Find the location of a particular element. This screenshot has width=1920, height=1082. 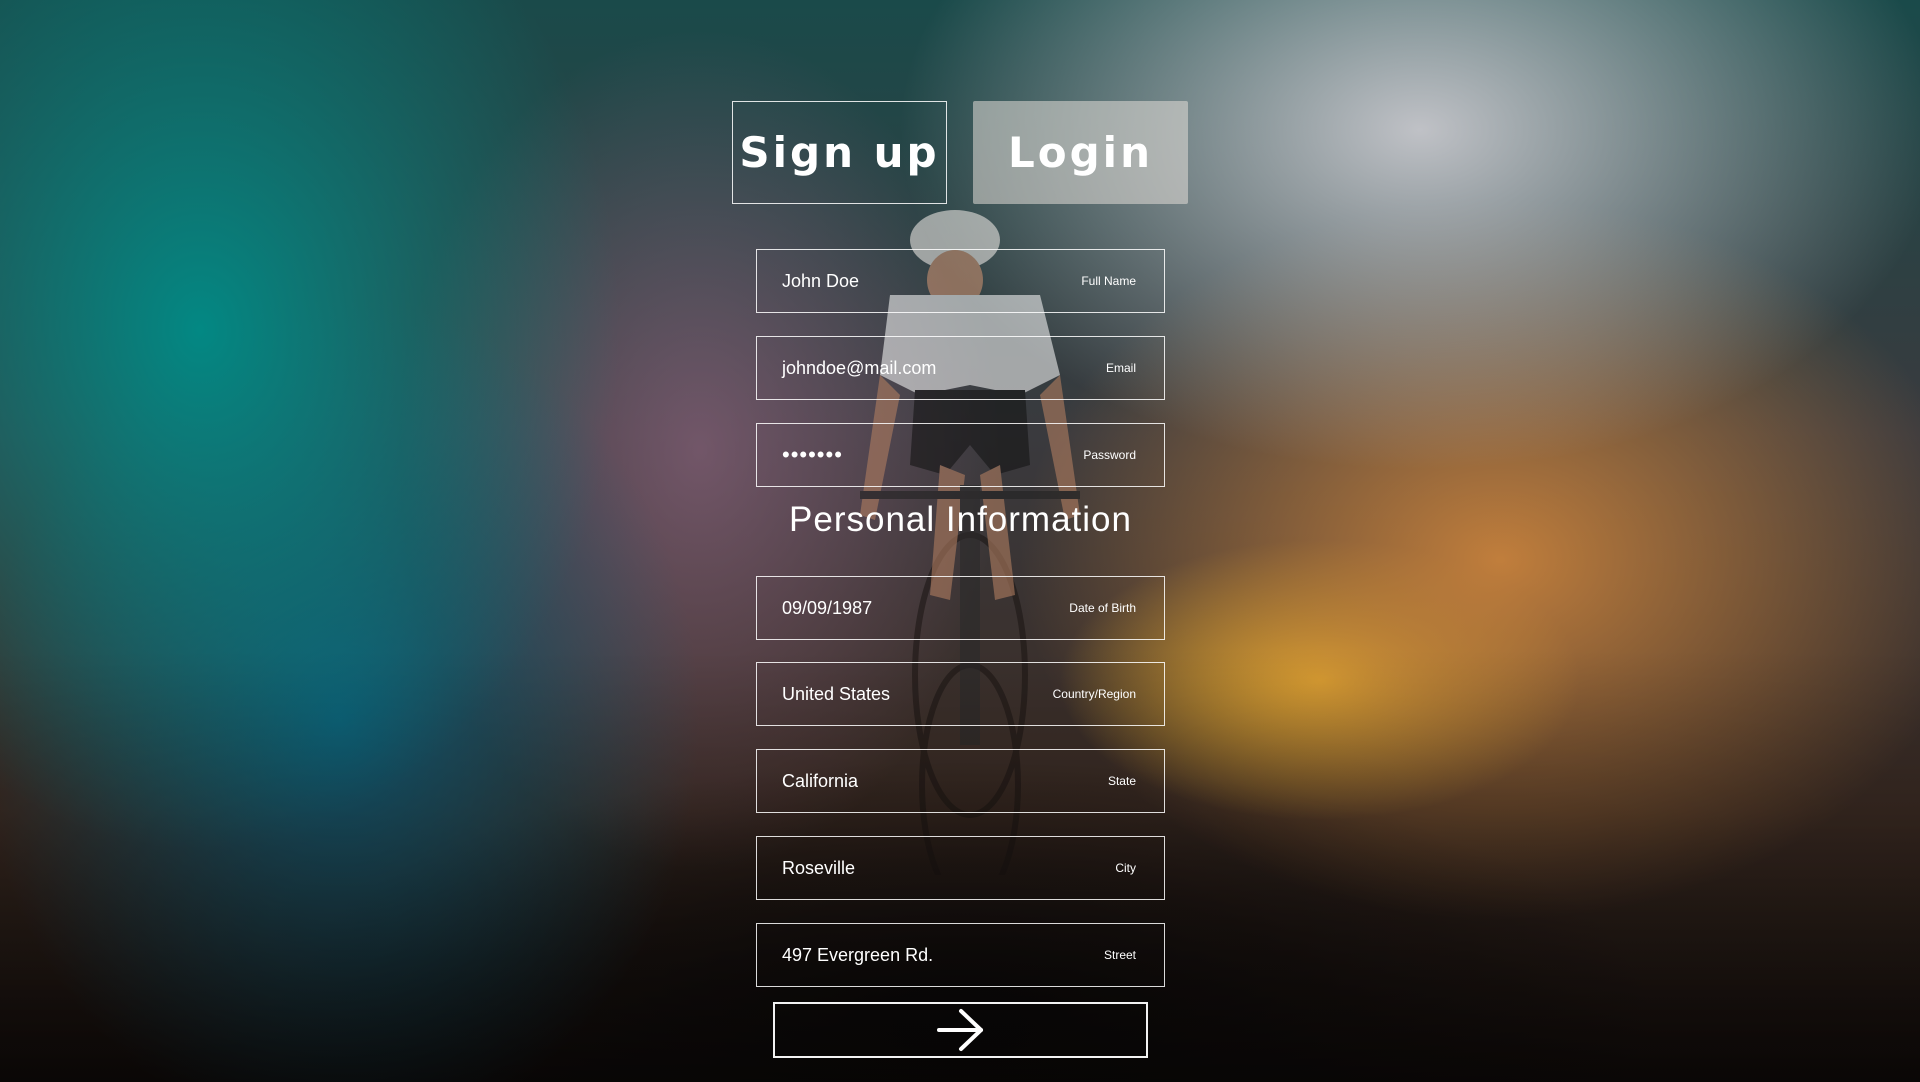

state-field: California State is located at coordinates (960, 781).